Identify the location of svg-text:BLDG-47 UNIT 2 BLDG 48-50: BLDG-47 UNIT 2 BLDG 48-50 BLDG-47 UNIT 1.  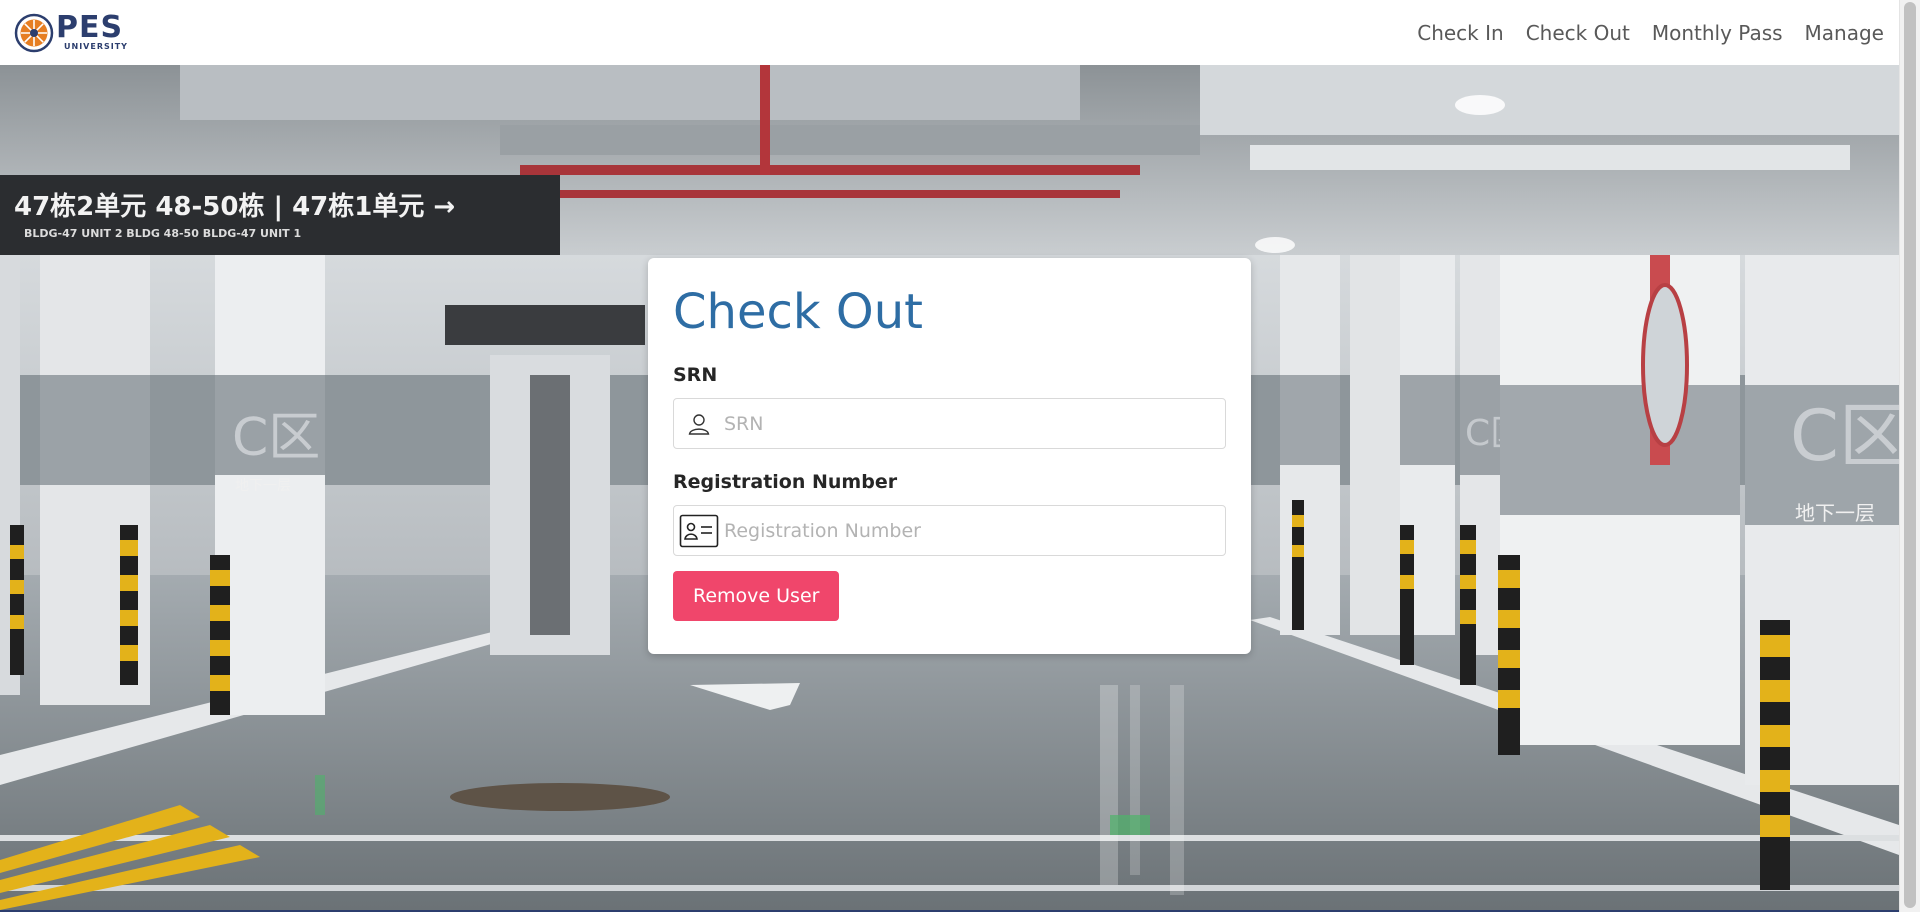
(162, 233).